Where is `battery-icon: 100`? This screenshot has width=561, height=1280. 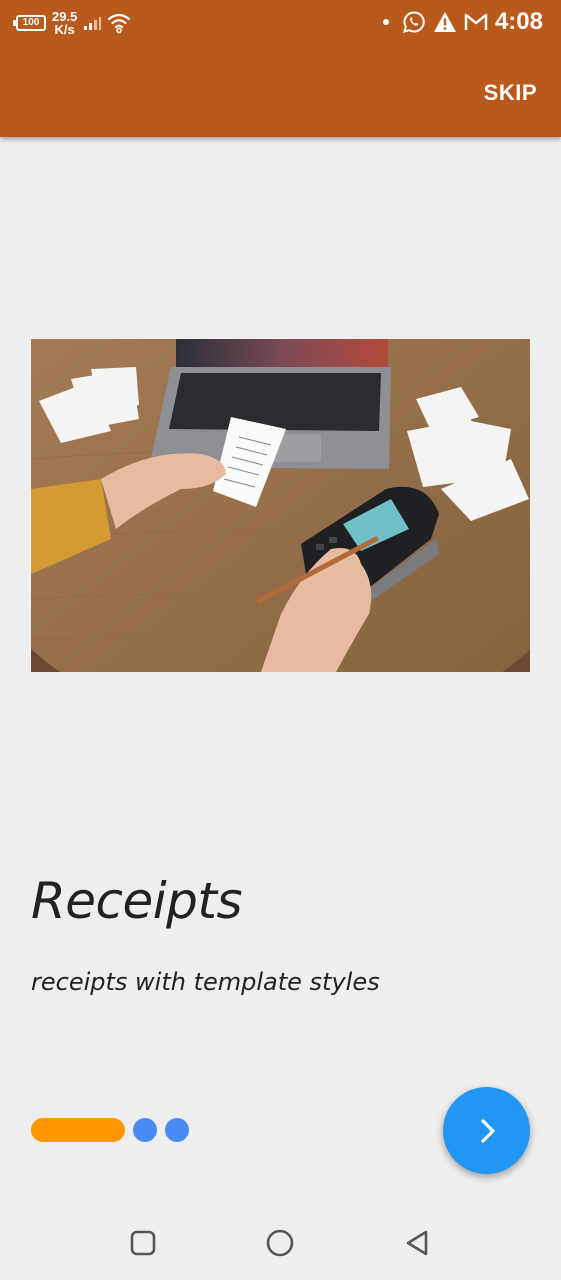
battery-icon: 100 is located at coordinates (29, 23).